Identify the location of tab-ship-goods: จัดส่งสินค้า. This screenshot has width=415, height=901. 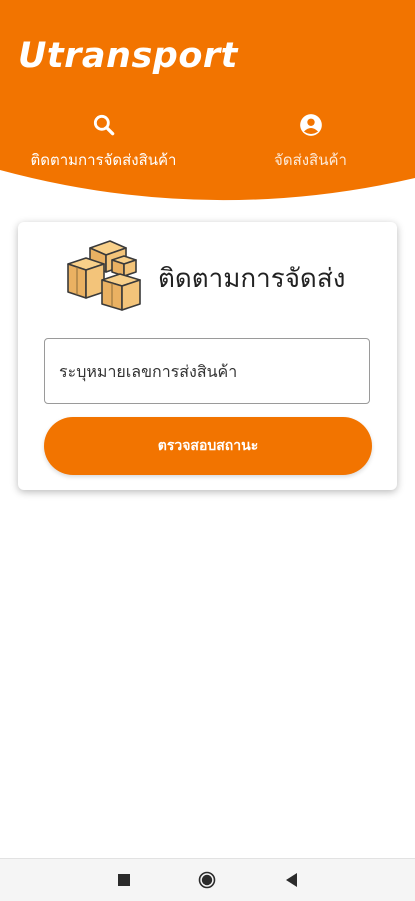
(310, 142).